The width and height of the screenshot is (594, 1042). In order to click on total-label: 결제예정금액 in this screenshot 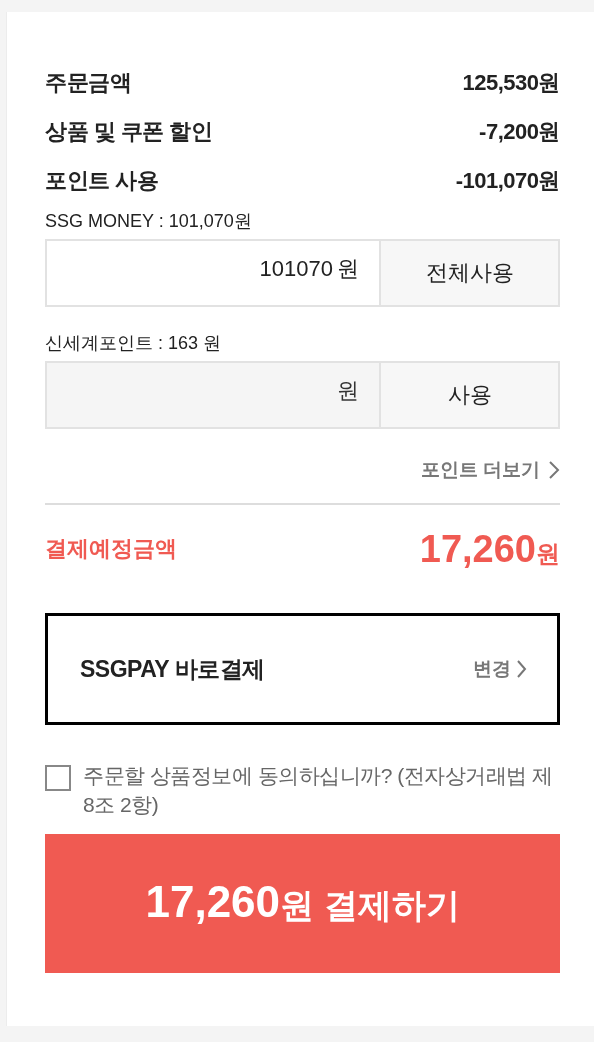, I will do `click(111, 549)`.